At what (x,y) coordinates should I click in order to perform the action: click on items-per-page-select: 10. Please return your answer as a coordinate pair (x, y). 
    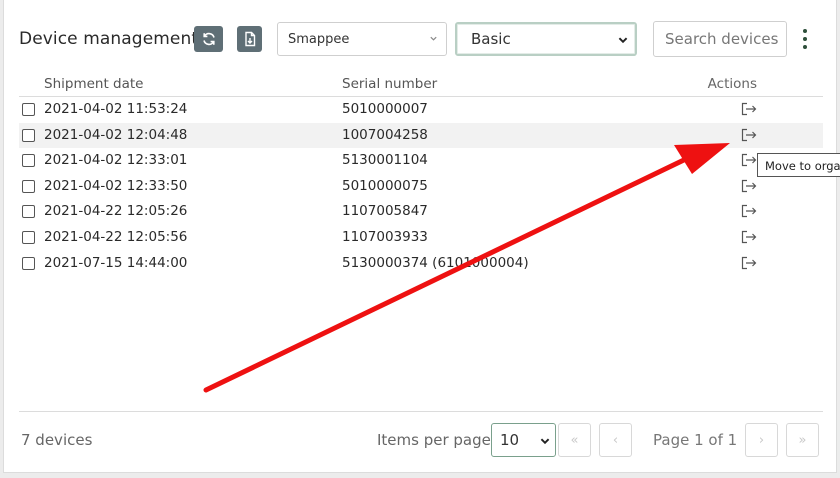
    Looking at the image, I should click on (523, 440).